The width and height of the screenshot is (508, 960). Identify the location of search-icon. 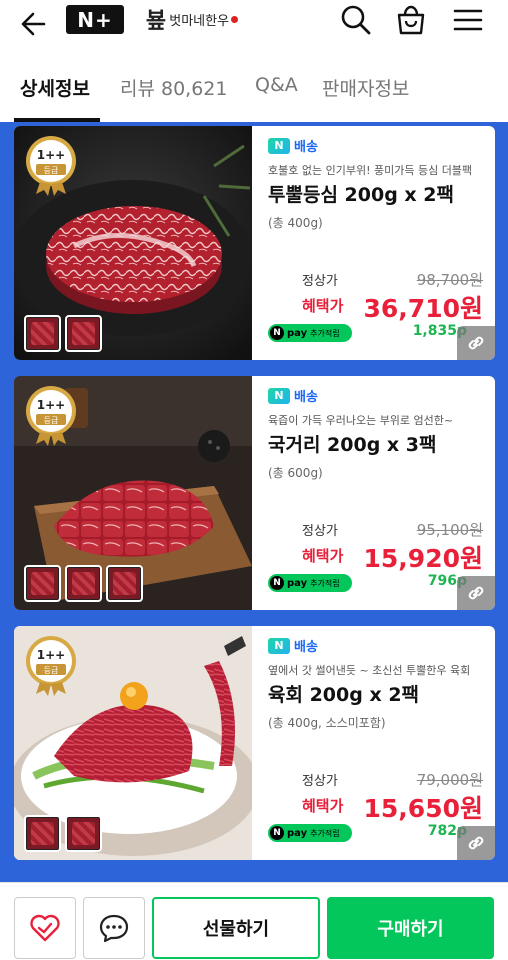
(356, 20).